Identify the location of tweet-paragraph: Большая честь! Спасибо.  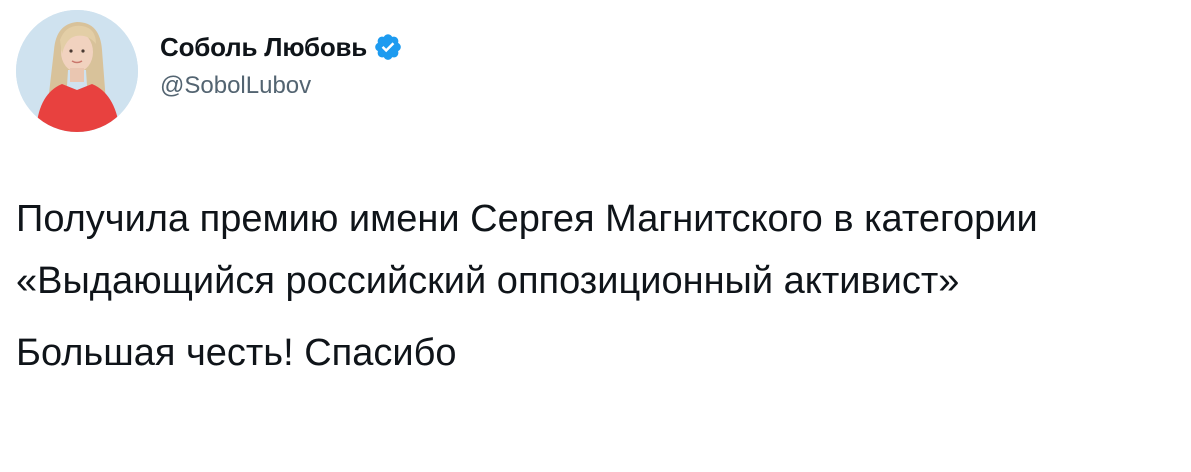
(236, 353).